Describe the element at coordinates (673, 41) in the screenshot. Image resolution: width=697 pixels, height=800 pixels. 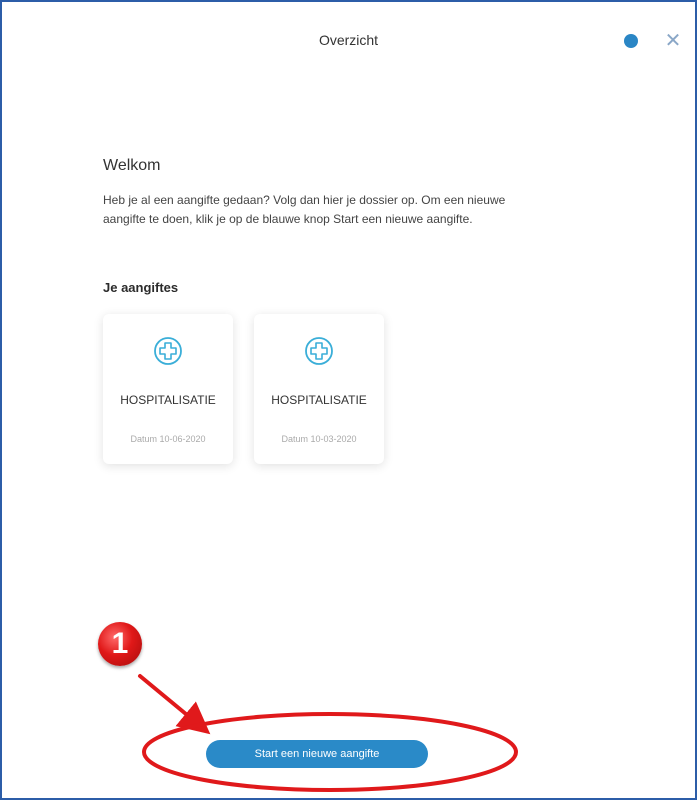
I see `close-button: ✕` at that location.